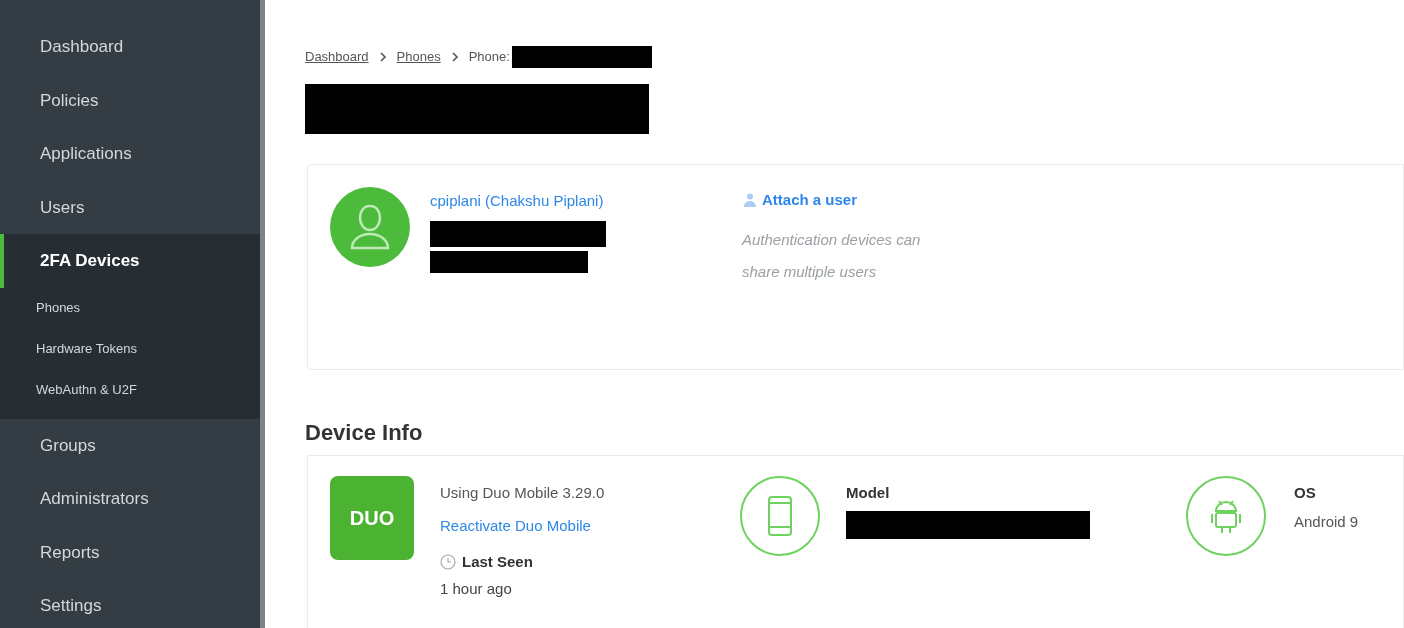 Image resolution: width=1404 pixels, height=628 pixels. What do you see at coordinates (130, 100) in the screenshot?
I see `sidebar-item: Policies` at bounding box center [130, 100].